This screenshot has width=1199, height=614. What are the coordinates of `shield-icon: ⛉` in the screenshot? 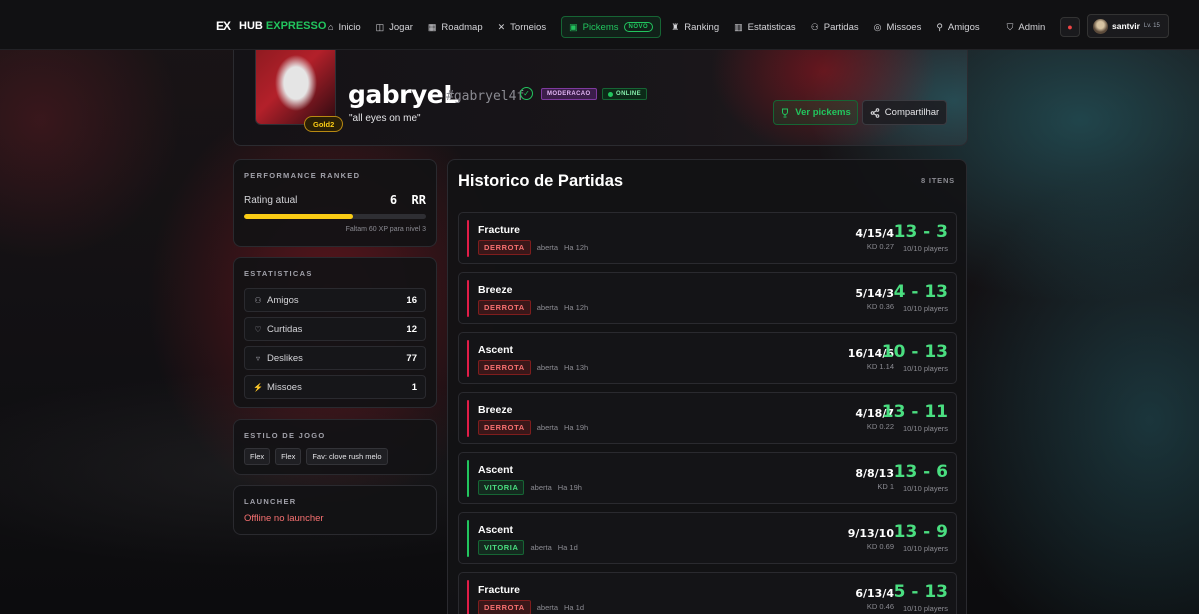 It's located at (1010, 26).